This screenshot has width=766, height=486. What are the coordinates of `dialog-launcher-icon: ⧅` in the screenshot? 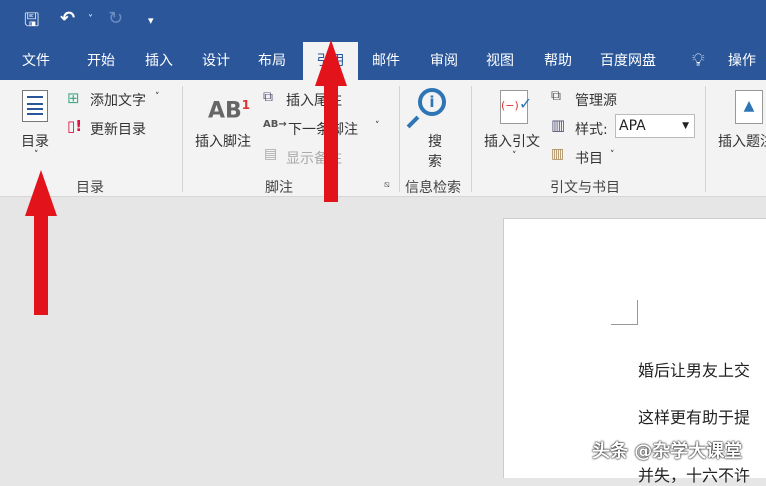 It's located at (387, 185).